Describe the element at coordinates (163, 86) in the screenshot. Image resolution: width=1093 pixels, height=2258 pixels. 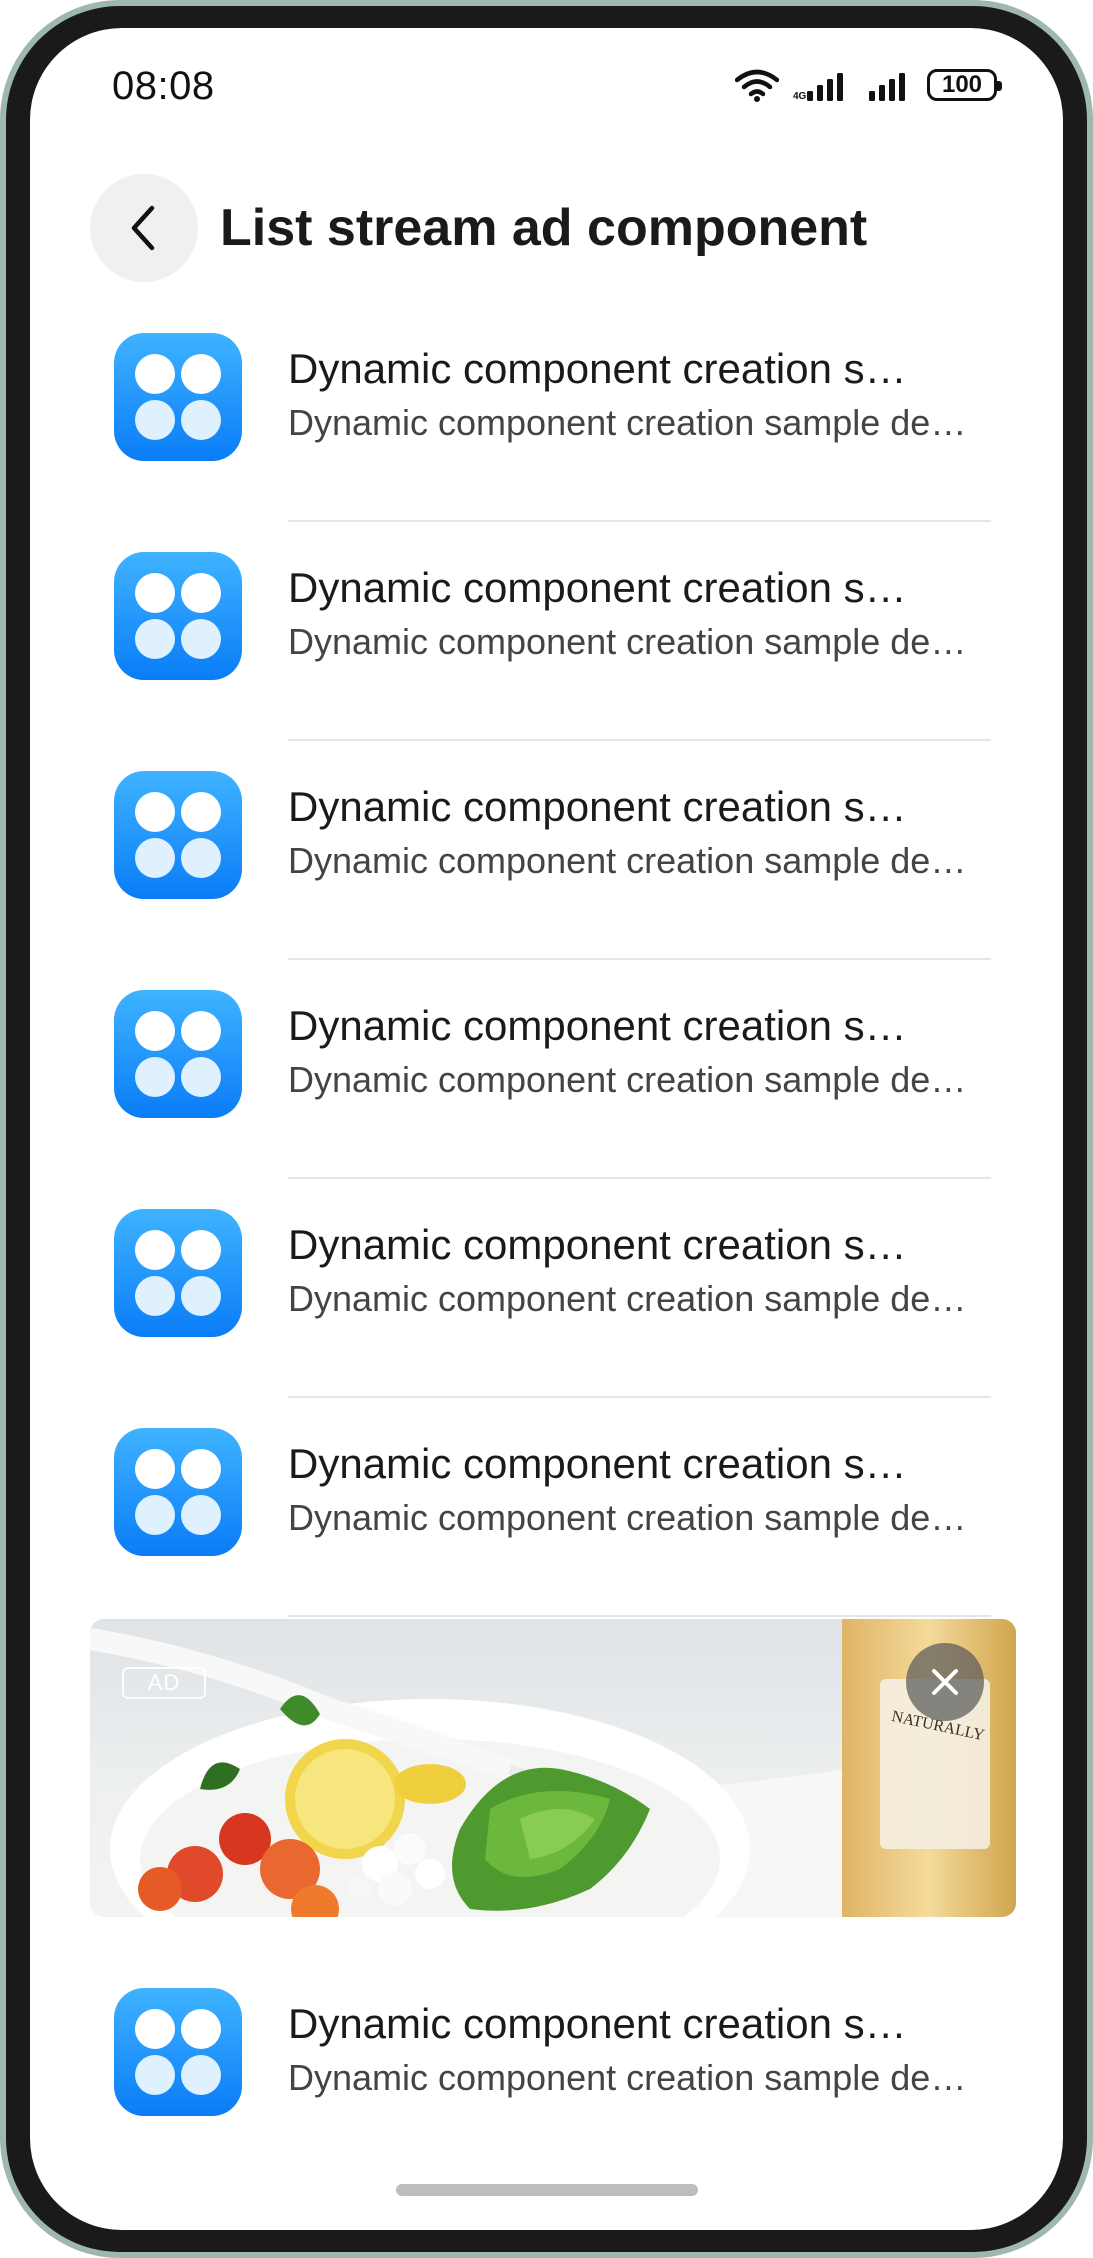
I see `status-time: 08:08` at that location.